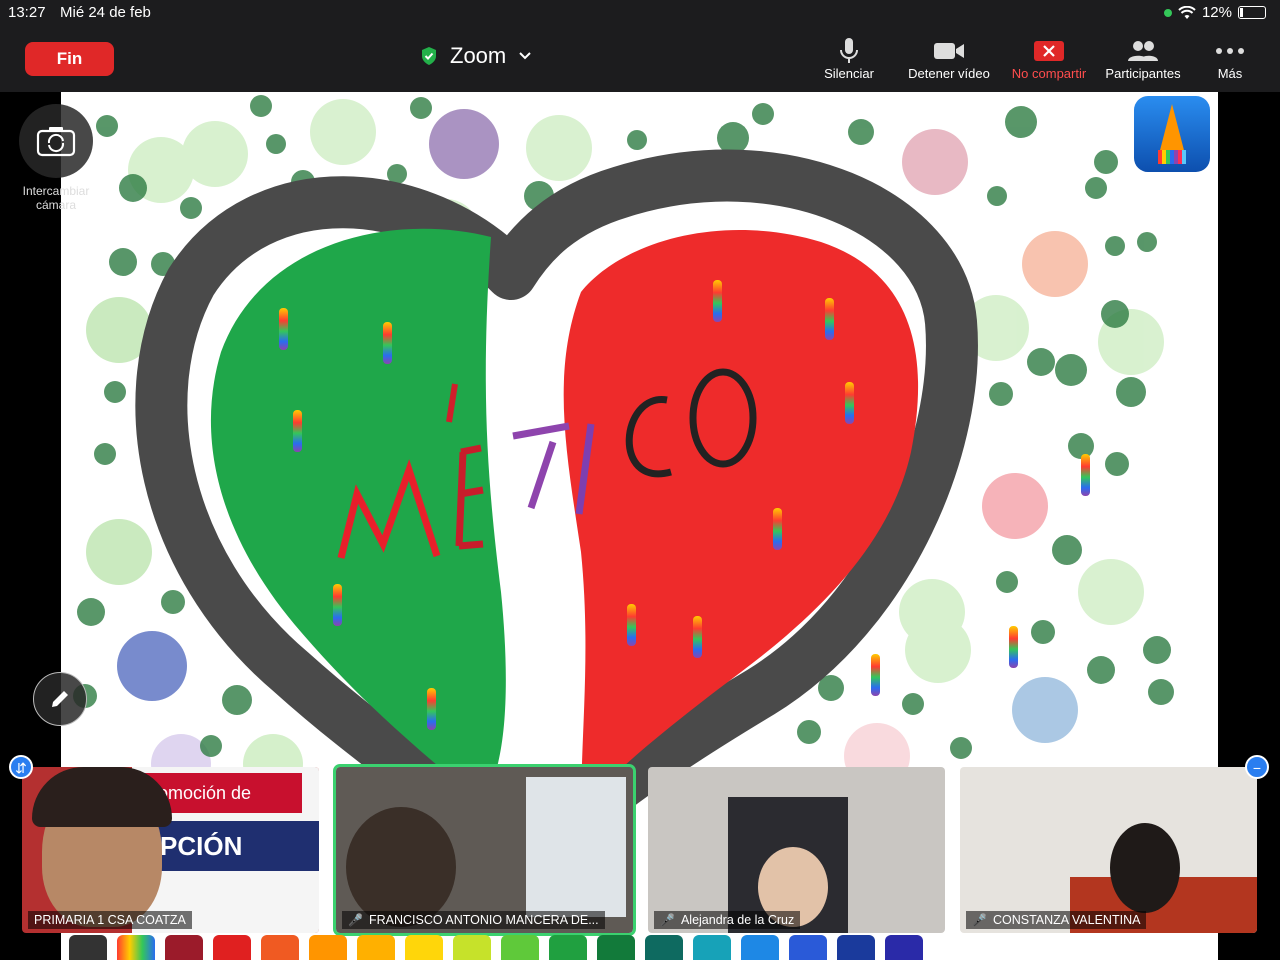 The height and width of the screenshot is (960, 1280). What do you see at coordinates (1108, 850) in the screenshot?
I see `participant-tile: 🎤 CONSTANZA VALENTINA` at bounding box center [1108, 850].